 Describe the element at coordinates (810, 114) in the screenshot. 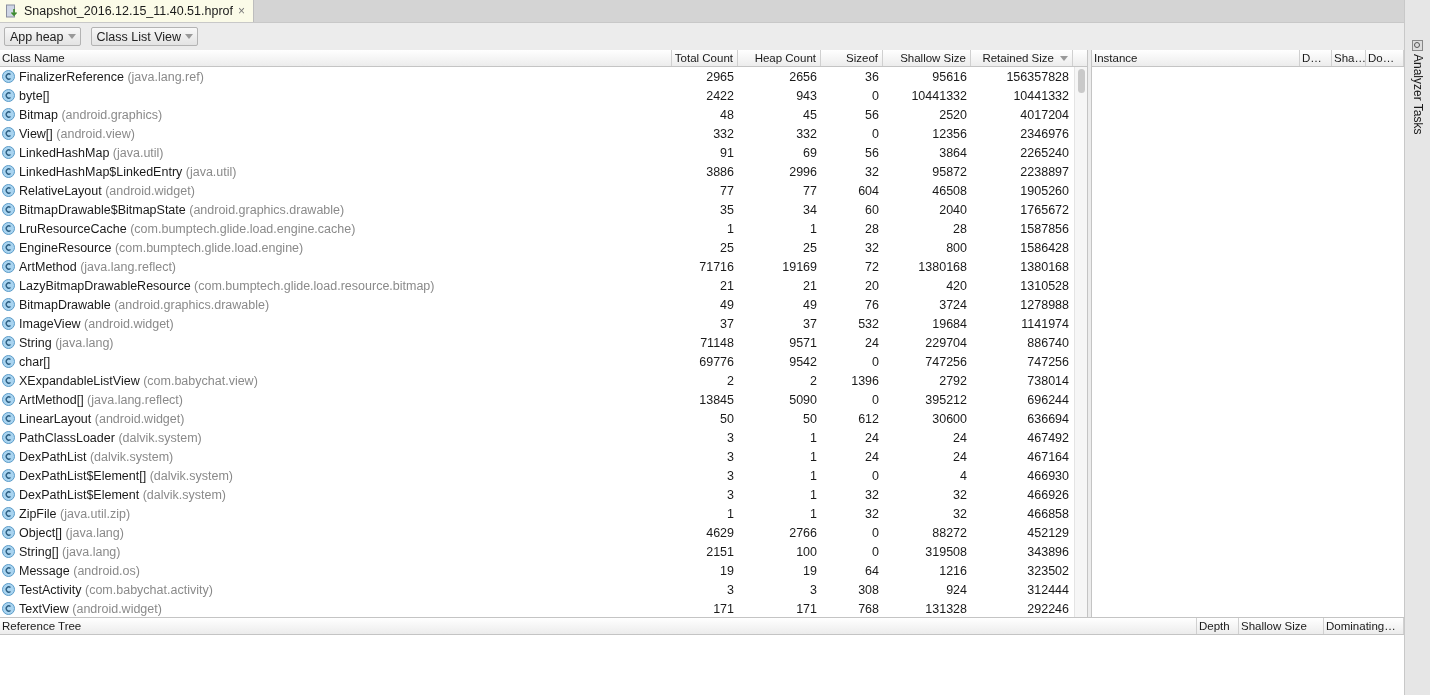

I see `table-cell-text: 45` at that location.